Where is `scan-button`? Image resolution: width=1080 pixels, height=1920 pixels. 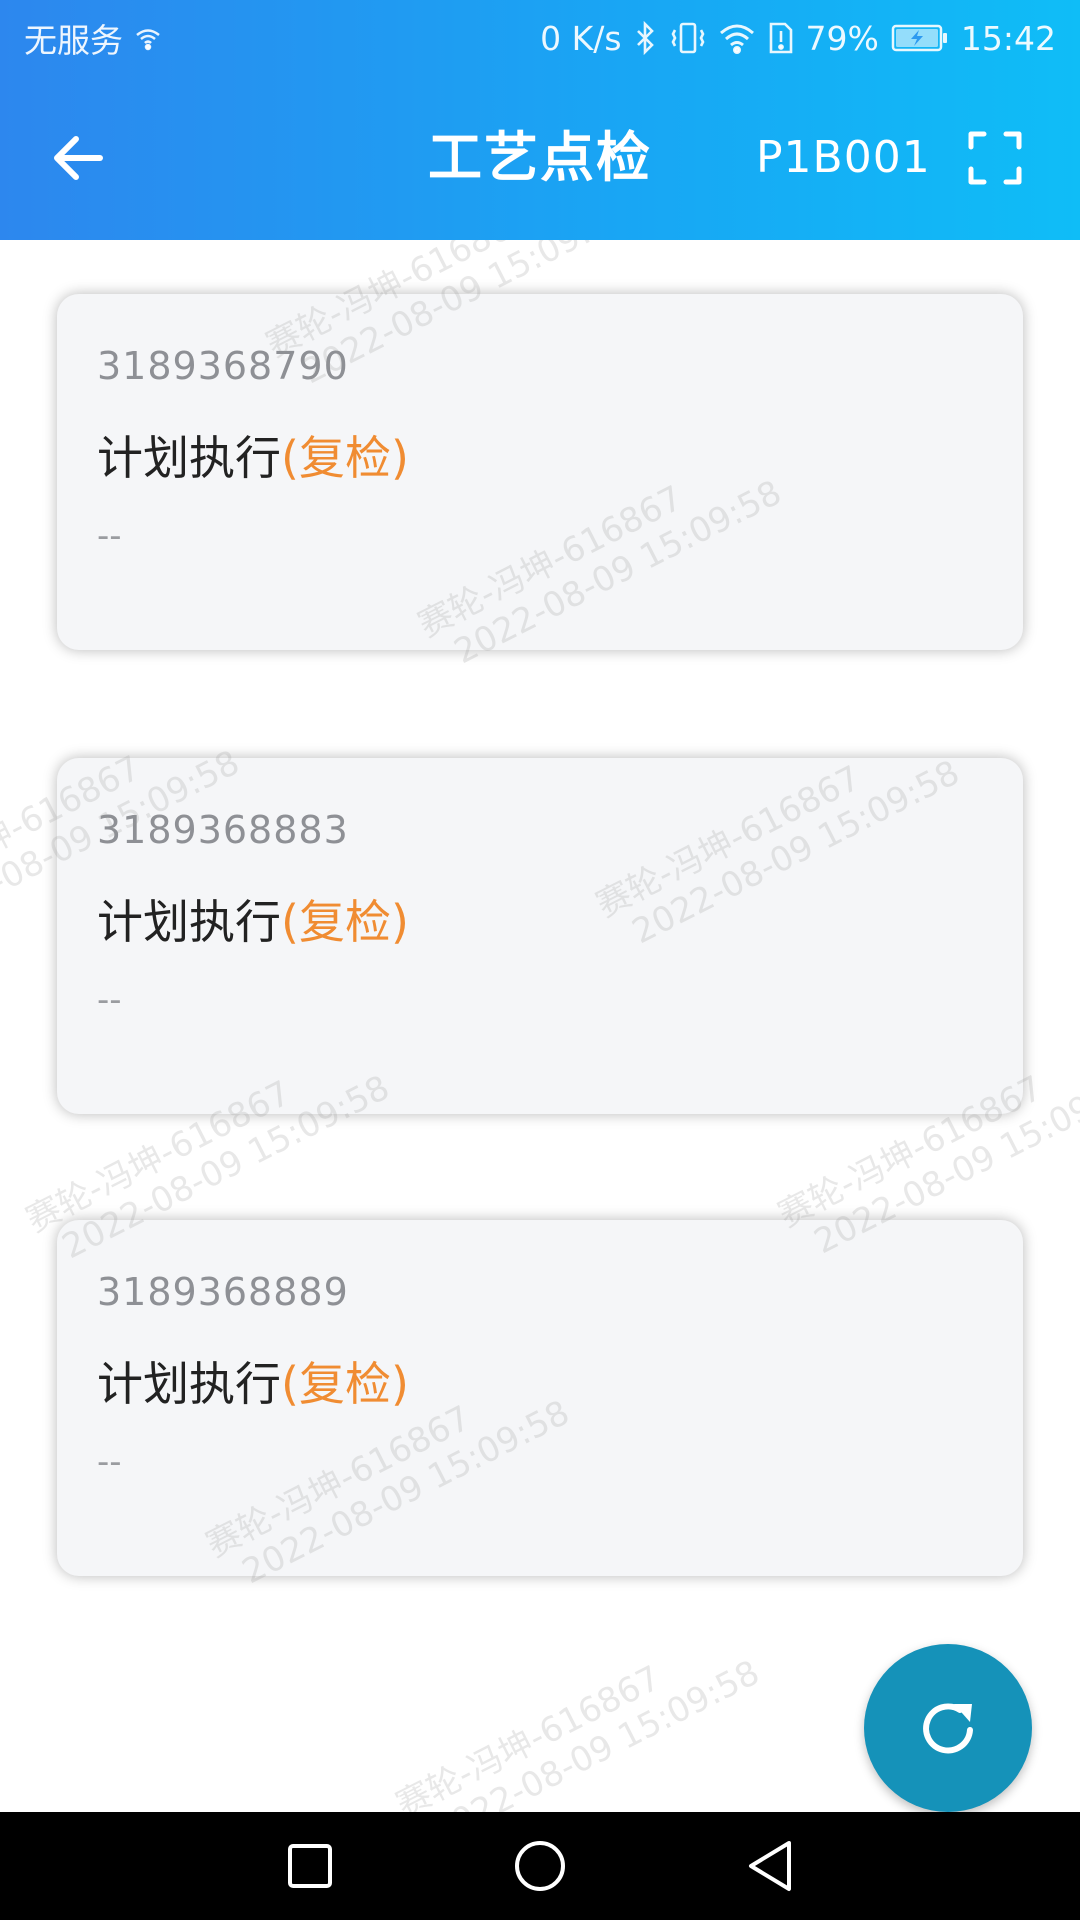 scan-button is located at coordinates (995, 158).